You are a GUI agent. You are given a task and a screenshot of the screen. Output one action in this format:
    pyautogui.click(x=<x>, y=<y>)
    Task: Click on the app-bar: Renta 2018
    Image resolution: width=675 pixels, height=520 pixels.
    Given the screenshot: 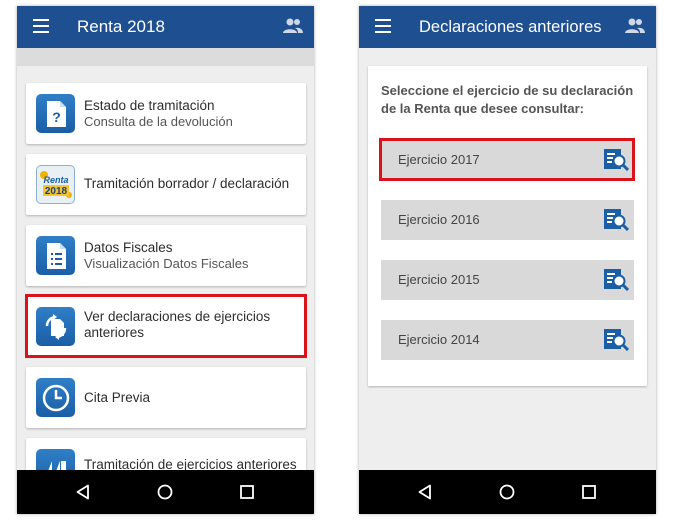 What is the action you would take?
    pyautogui.click(x=165, y=27)
    